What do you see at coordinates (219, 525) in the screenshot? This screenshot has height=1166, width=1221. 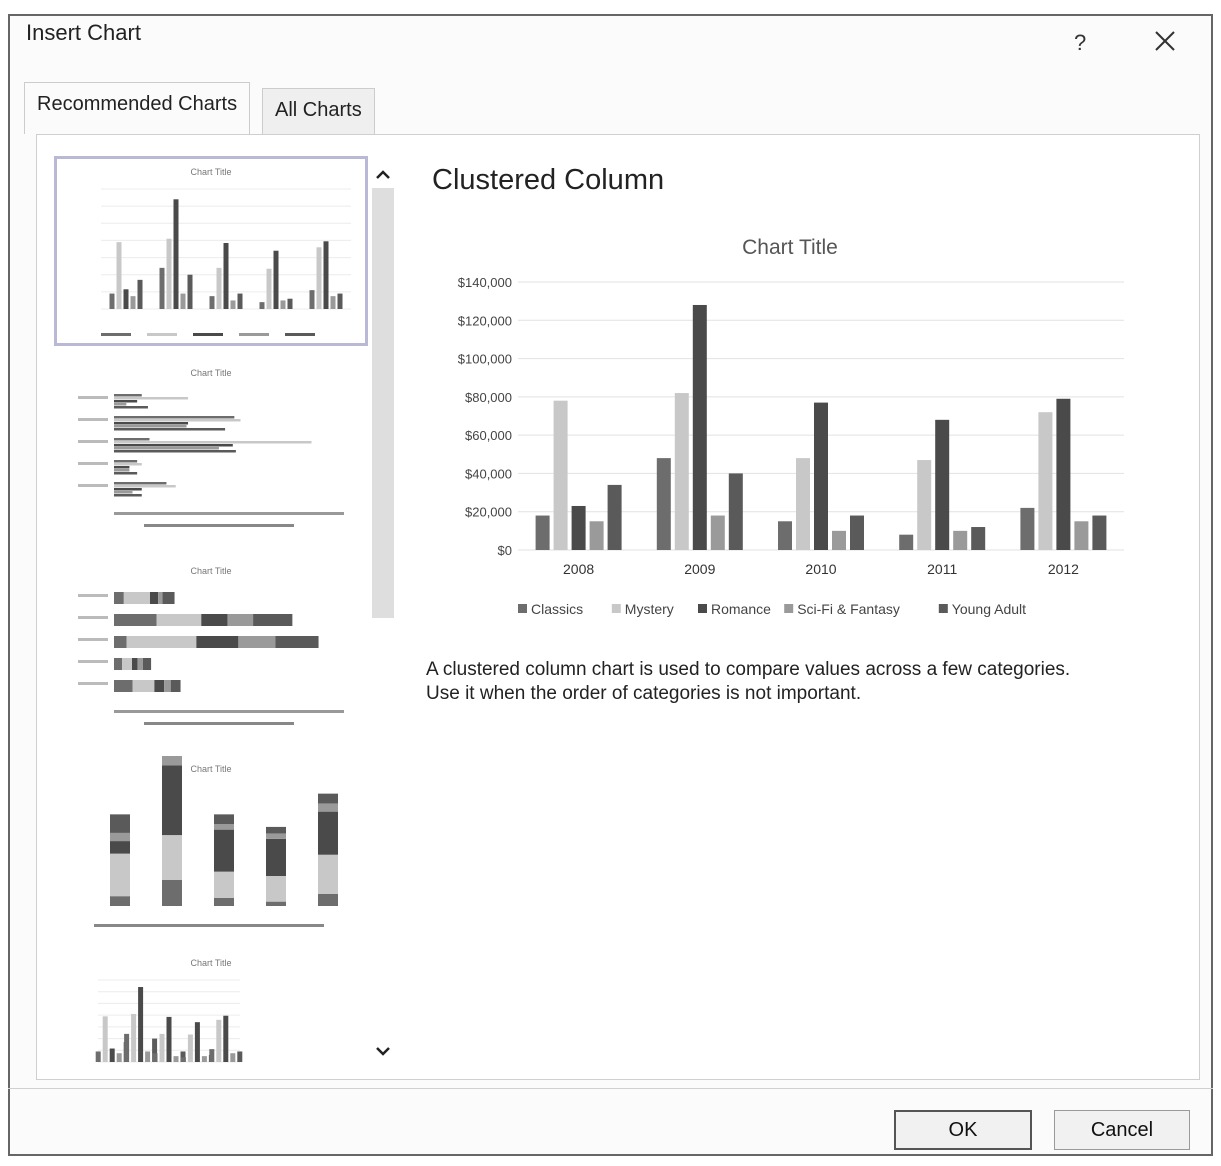 I see `thumb-legend` at bounding box center [219, 525].